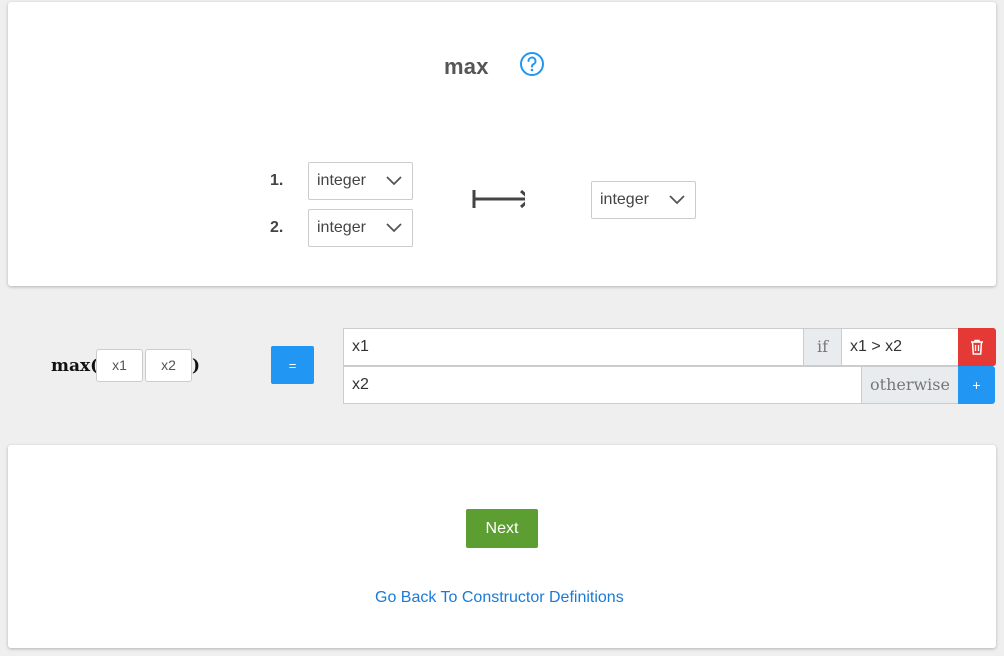 The width and height of the screenshot is (1004, 656). Describe the element at coordinates (499, 598) in the screenshot. I see `back-to-constructor-definitions-link: Go Back To Constructor Definitions` at that location.